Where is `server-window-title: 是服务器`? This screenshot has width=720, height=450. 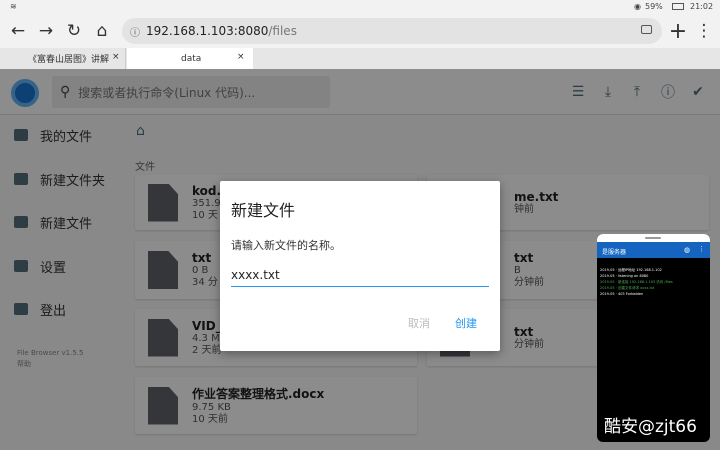
server-window-title: 是服务器 is located at coordinates (614, 252).